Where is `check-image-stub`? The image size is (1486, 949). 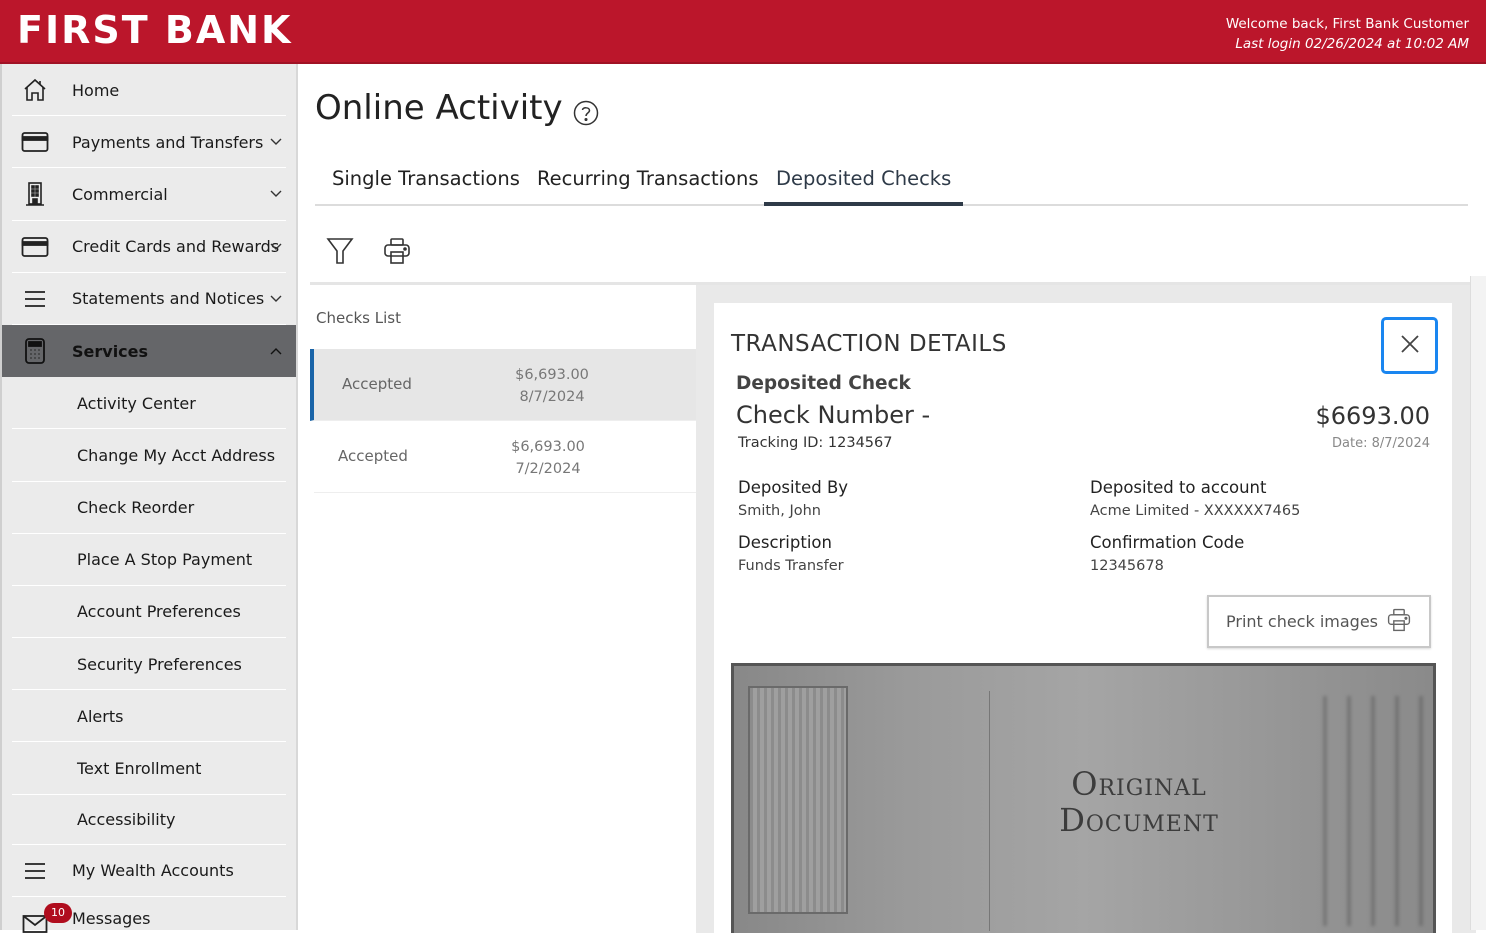
check-image-stub is located at coordinates (798, 800).